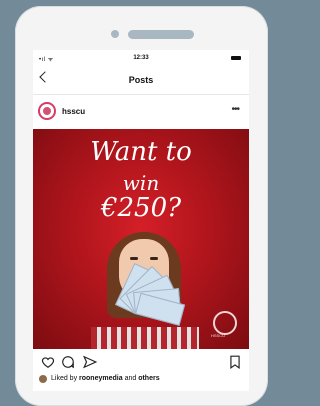 The image size is (320, 406). Describe the element at coordinates (141, 114) in the screenshot. I see `post-header: hsscu •••` at that location.